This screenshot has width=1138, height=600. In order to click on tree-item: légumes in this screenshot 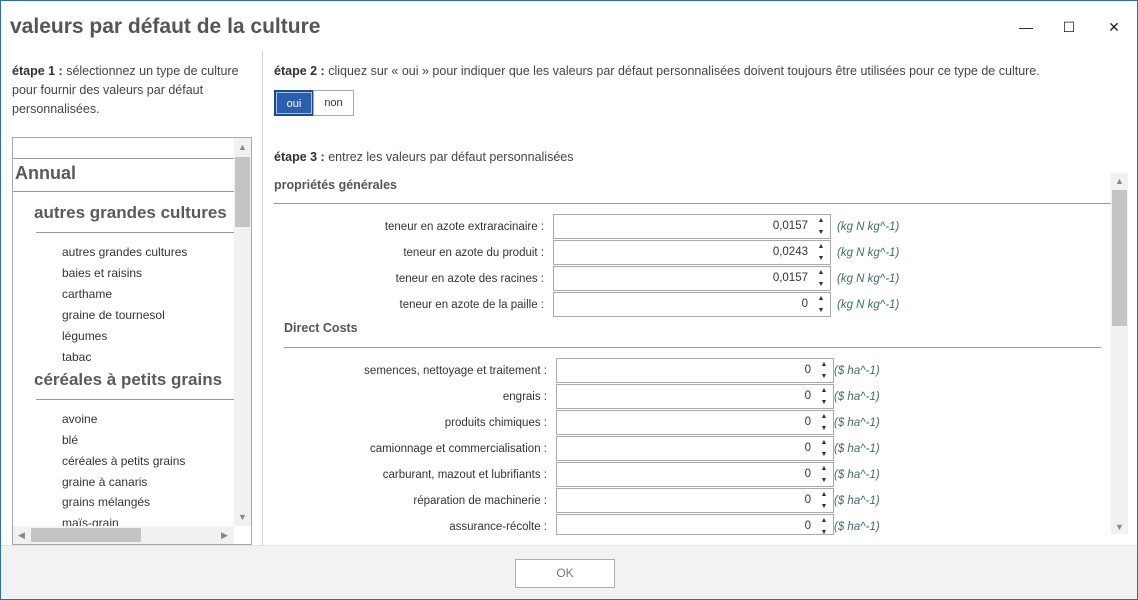, I will do `click(84, 336)`.